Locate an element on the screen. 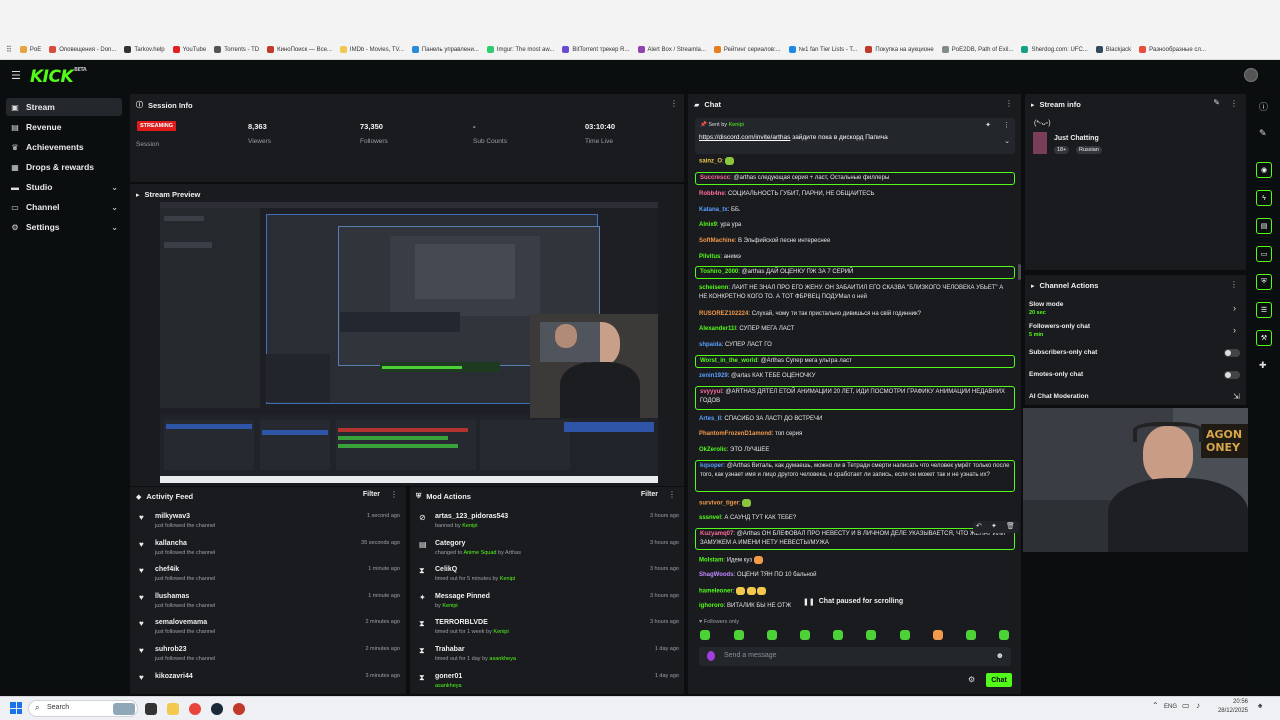  emote-picker-icon is located at coordinates (711, 656).